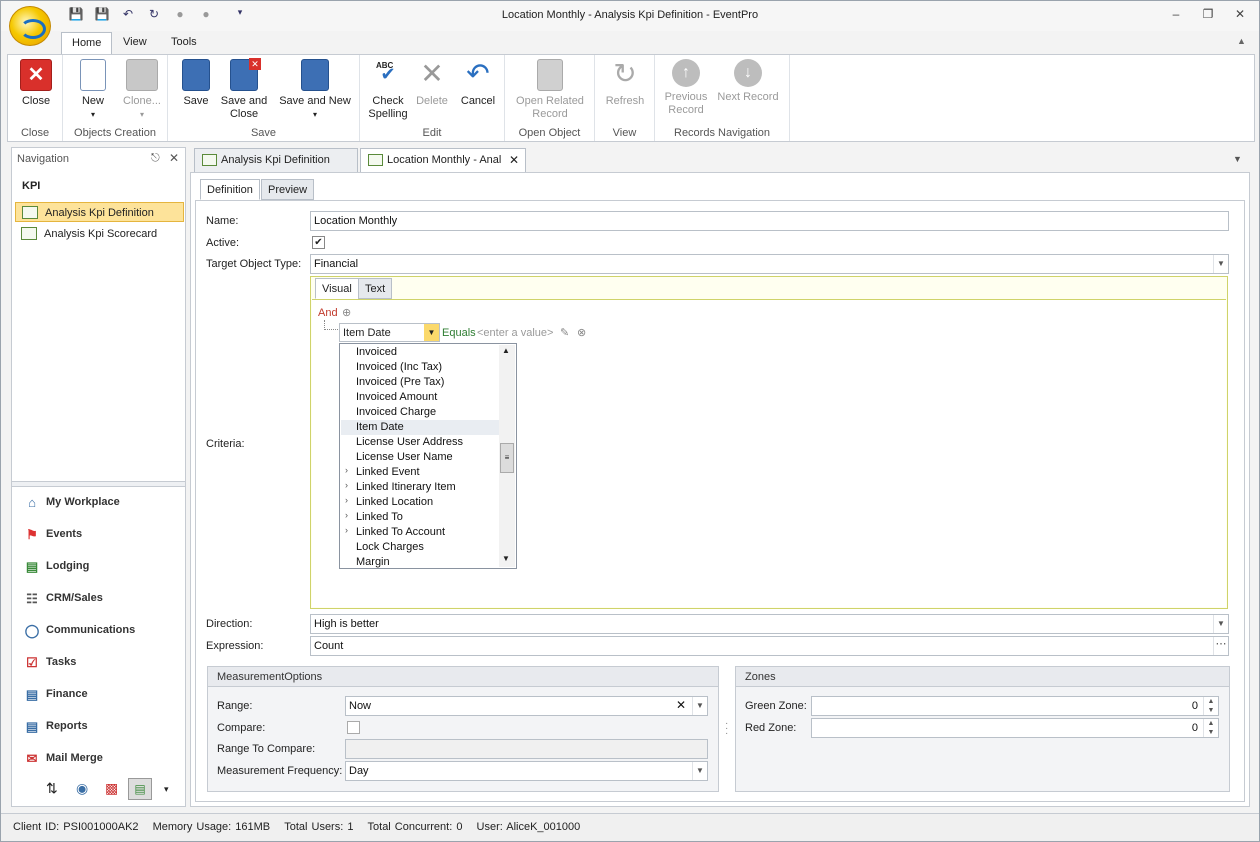  I want to click on clone-button: Clone... ▾, so click(142, 90).